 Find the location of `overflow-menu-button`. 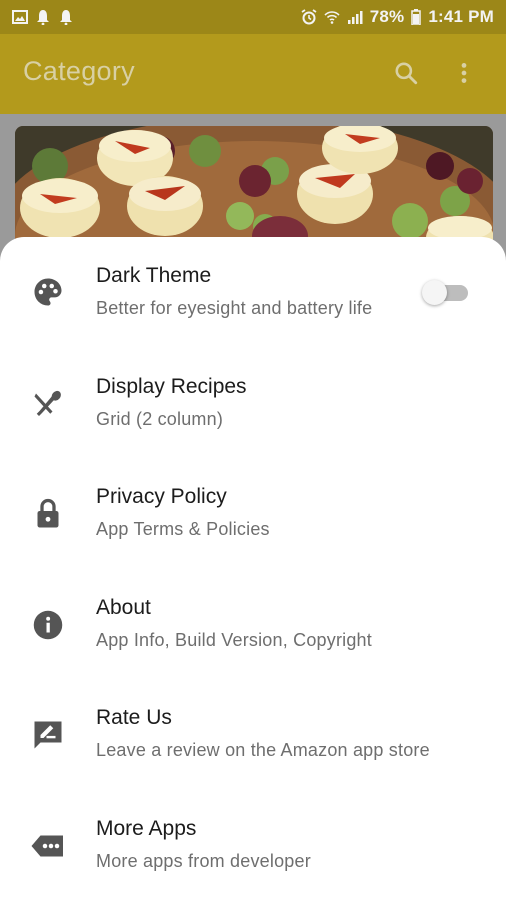

overflow-menu-button is located at coordinates (464, 73).